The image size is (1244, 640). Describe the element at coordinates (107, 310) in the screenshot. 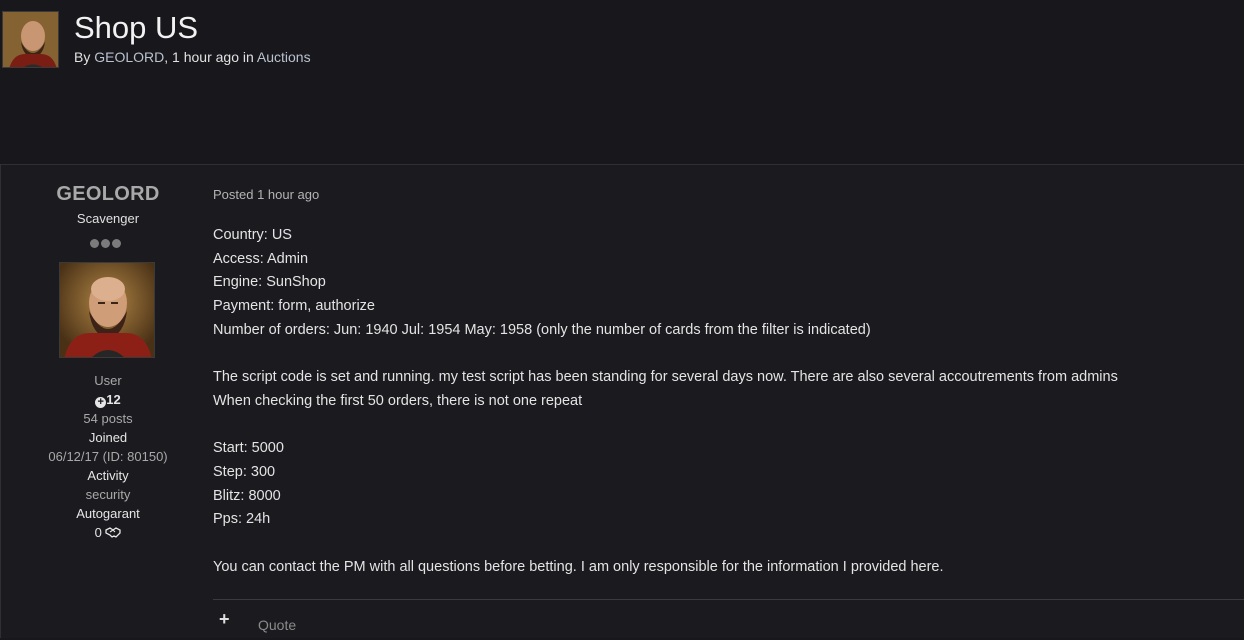

I see `author-avatar` at that location.